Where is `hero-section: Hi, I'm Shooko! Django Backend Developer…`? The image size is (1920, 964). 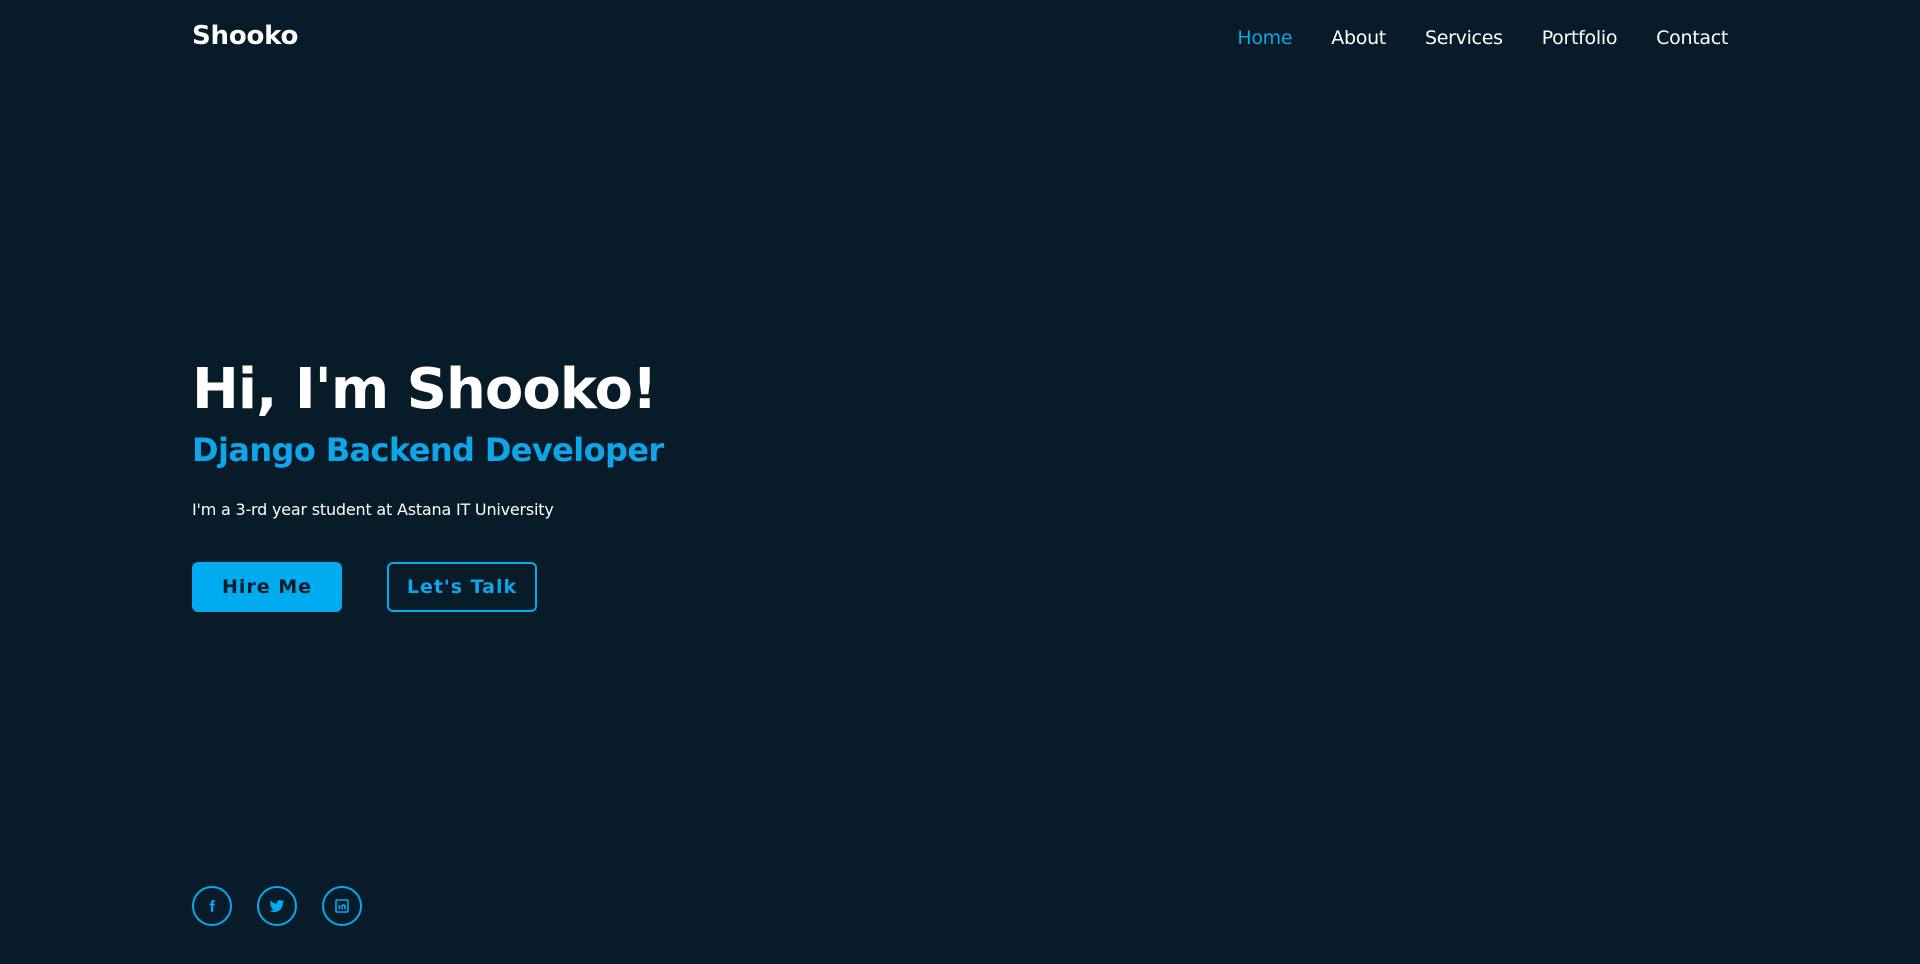
hero-section: Hi, I'm Shooko! Django Backend Developer… is located at coordinates (428, 482).